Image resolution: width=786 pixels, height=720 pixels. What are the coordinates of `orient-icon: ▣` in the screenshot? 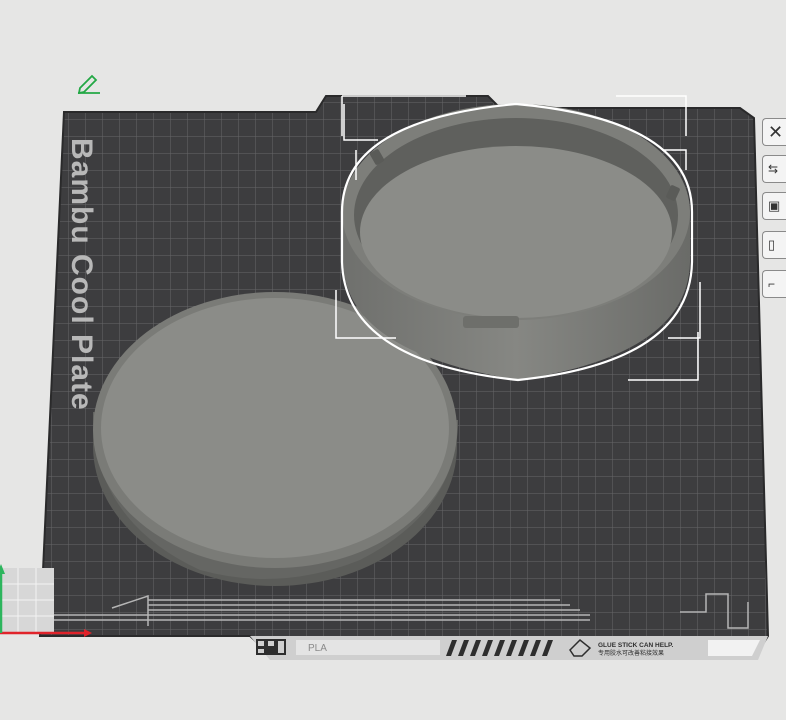 It's located at (774, 205).